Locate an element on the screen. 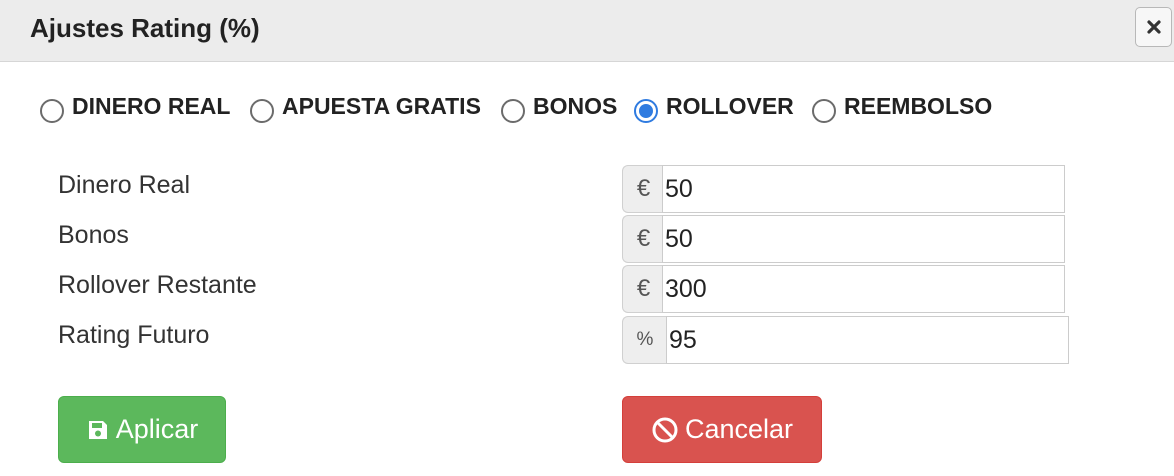 The height and width of the screenshot is (476, 1174). radio-label: BONOS is located at coordinates (575, 106).